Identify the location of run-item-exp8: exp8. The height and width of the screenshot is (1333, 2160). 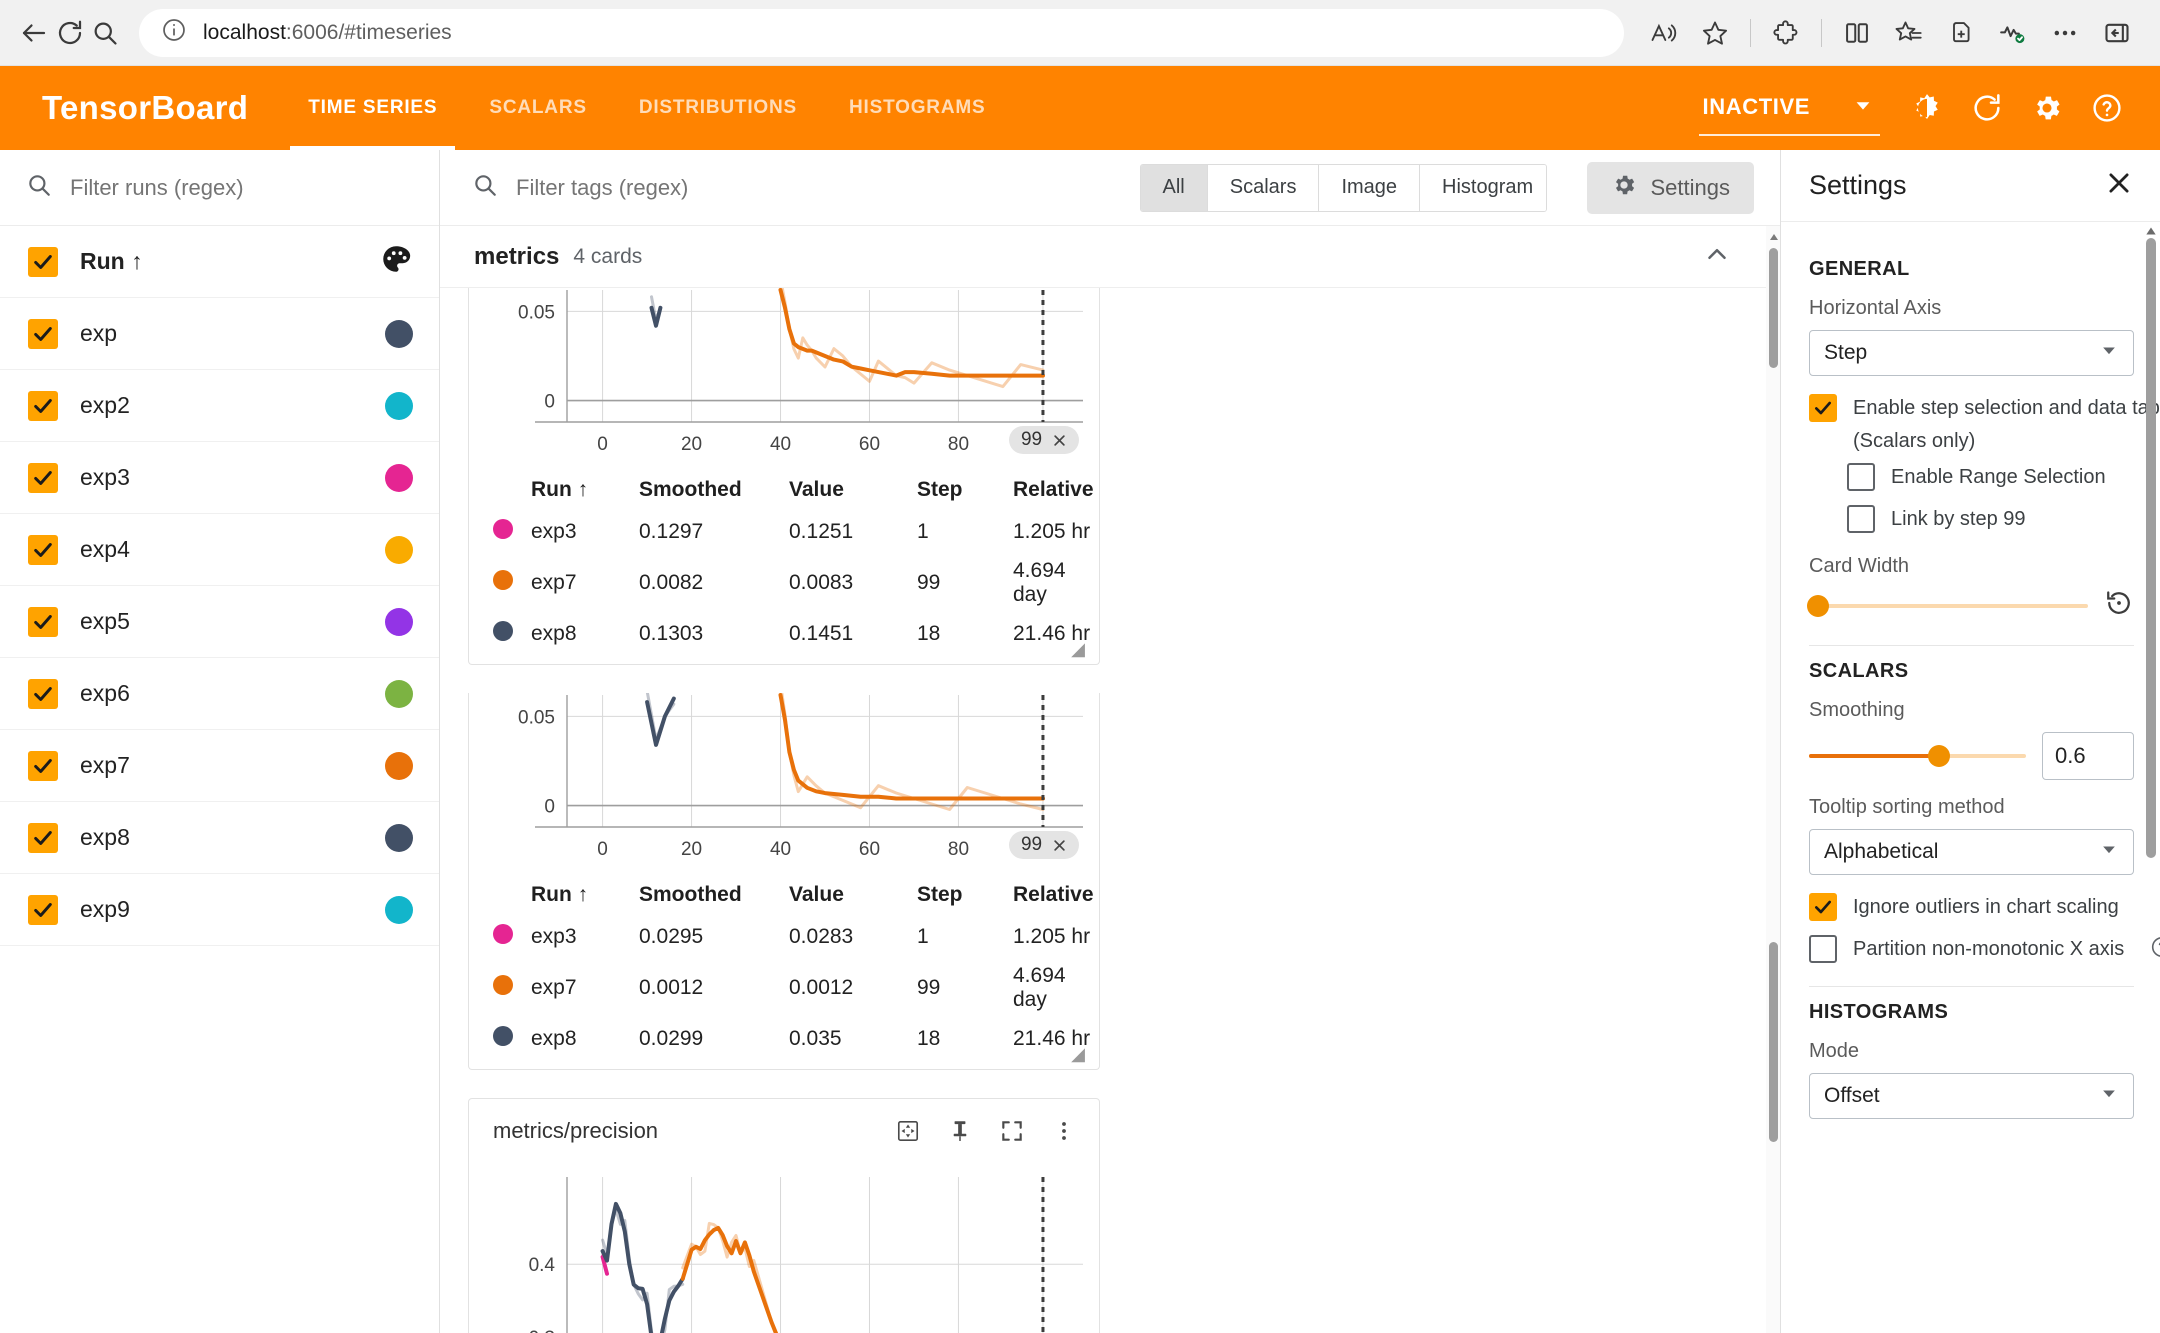
(219, 838).